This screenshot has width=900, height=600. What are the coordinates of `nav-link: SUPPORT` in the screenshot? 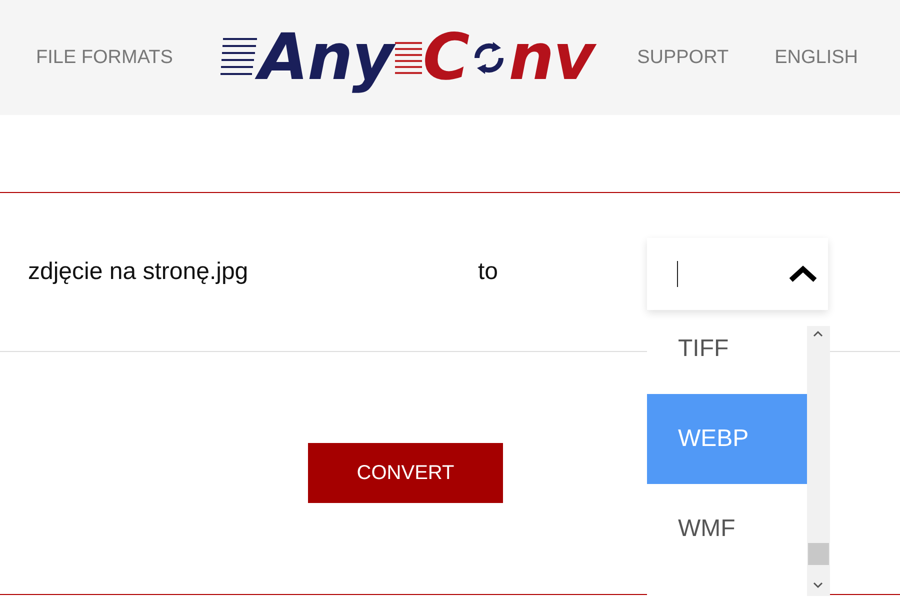 It's located at (683, 57).